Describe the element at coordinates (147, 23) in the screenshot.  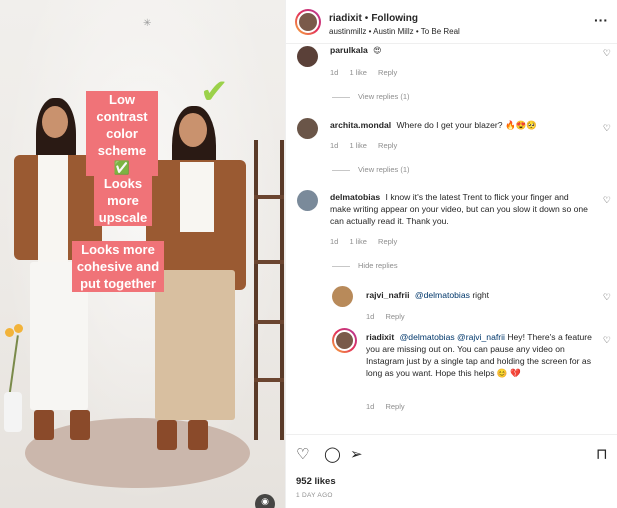
I see `loading-icon: ✳` at that location.